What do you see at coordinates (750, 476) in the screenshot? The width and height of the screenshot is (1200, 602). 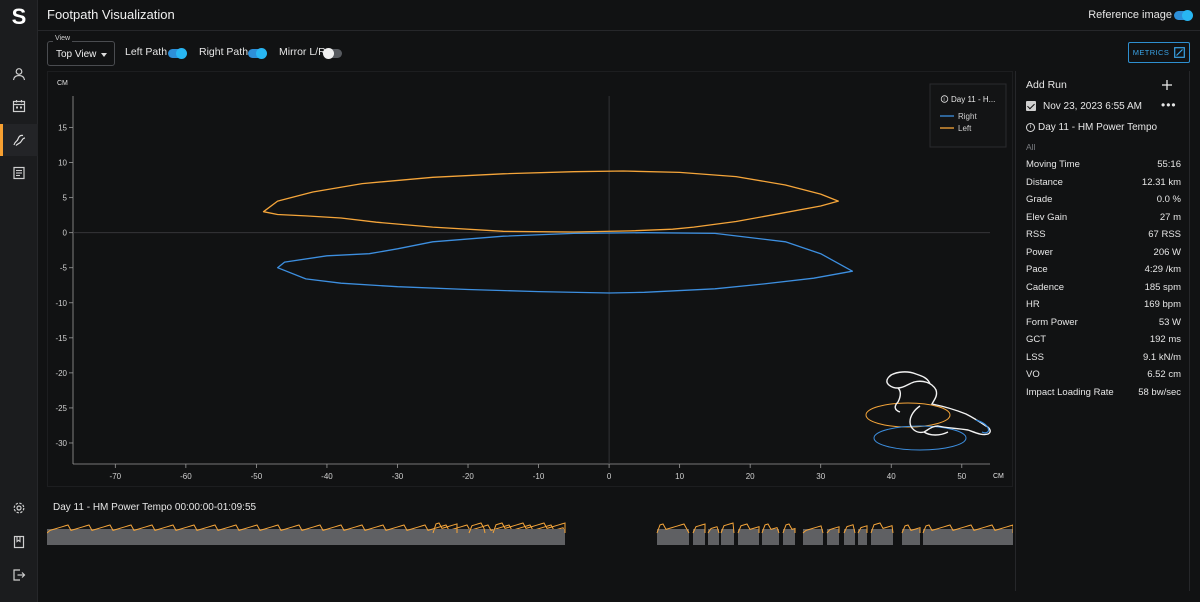 I see `x-tick-label: 20` at bounding box center [750, 476].